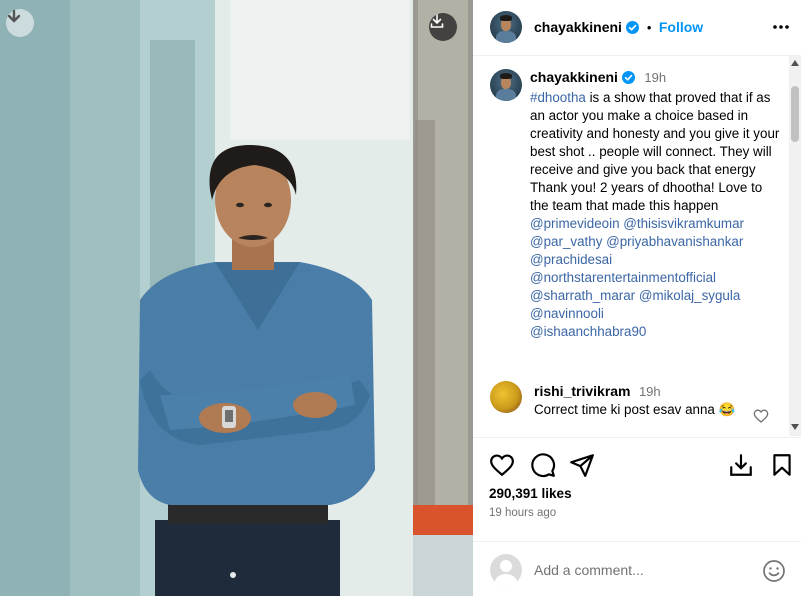  What do you see at coordinates (761, 418) in the screenshot?
I see `heart-outline-icon` at bounding box center [761, 418].